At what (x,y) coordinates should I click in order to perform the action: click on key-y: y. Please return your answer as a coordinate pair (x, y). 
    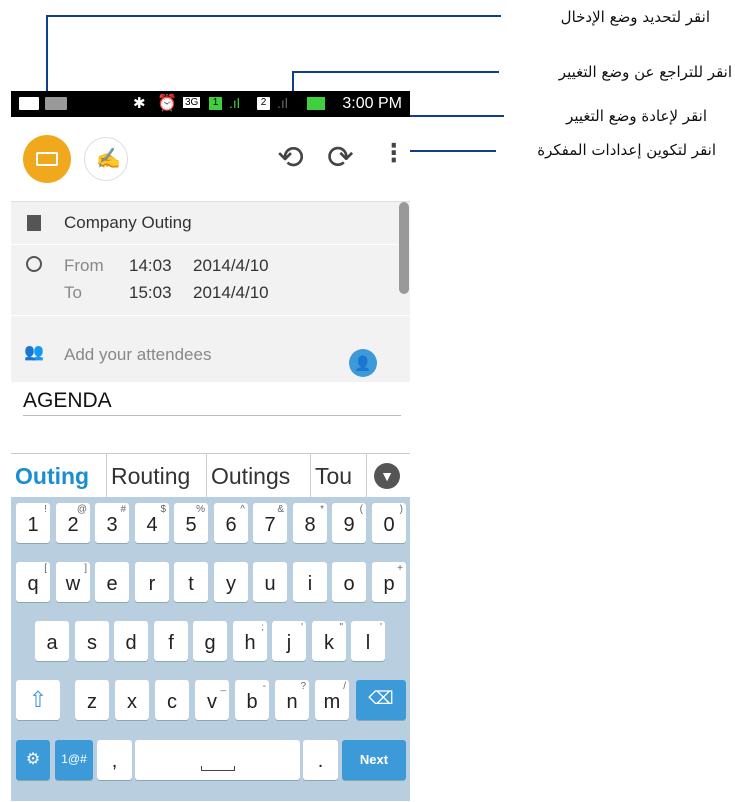
    Looking at the image, I should click on (231, 582).